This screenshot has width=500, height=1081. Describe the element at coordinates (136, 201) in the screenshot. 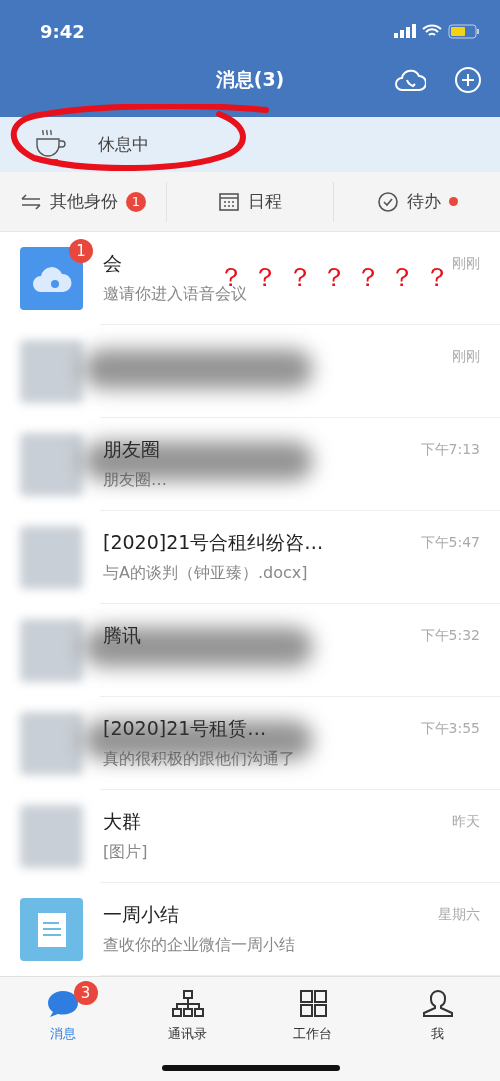

I see `count-badge: 1` at that location.